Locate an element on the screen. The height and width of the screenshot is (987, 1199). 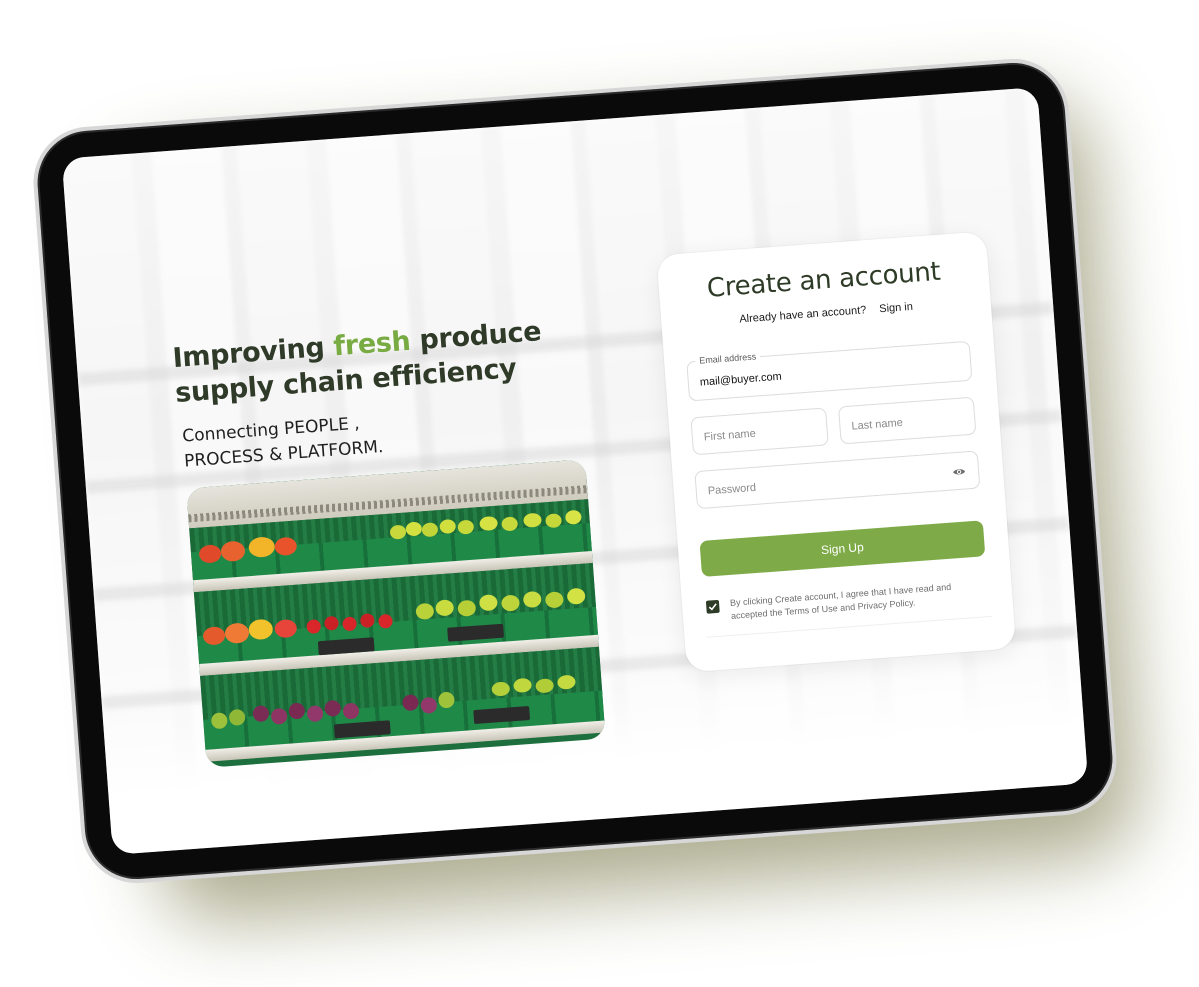
last-name-placeholder: Last name is located at coordinates (877, 424).